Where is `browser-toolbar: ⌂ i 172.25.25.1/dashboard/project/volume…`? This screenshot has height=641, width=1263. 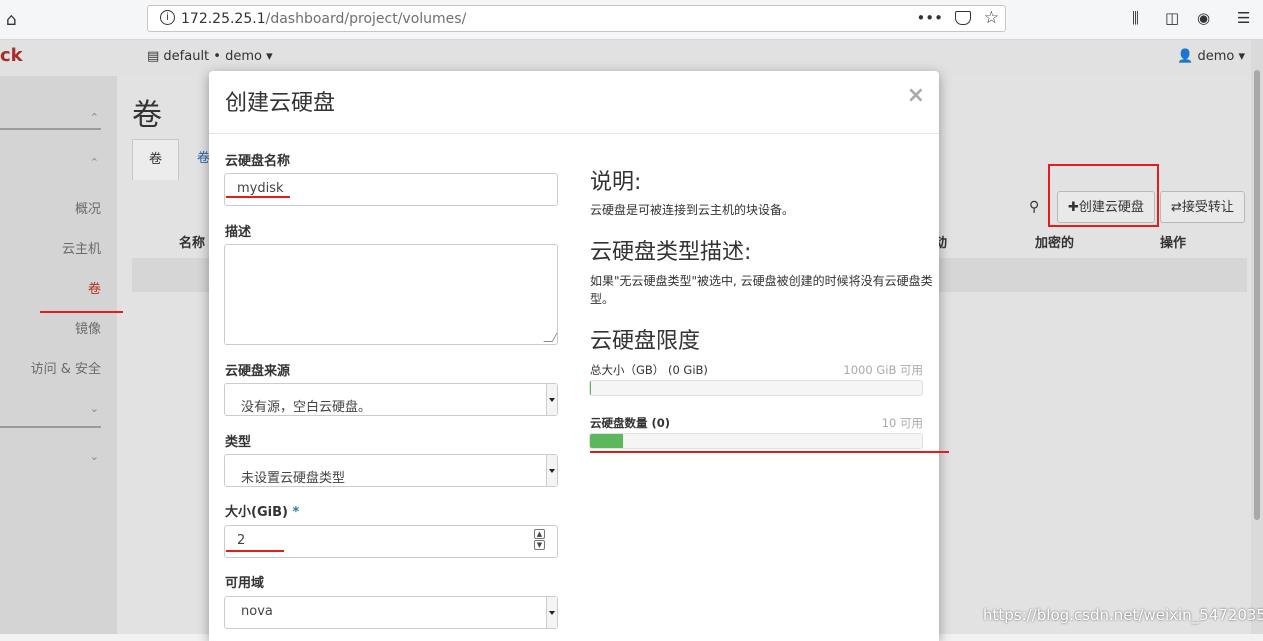 browser-toolbar: ⌂ i 172.25.25.1/dashboard/project/volume… is located at coordinates (631, 20).